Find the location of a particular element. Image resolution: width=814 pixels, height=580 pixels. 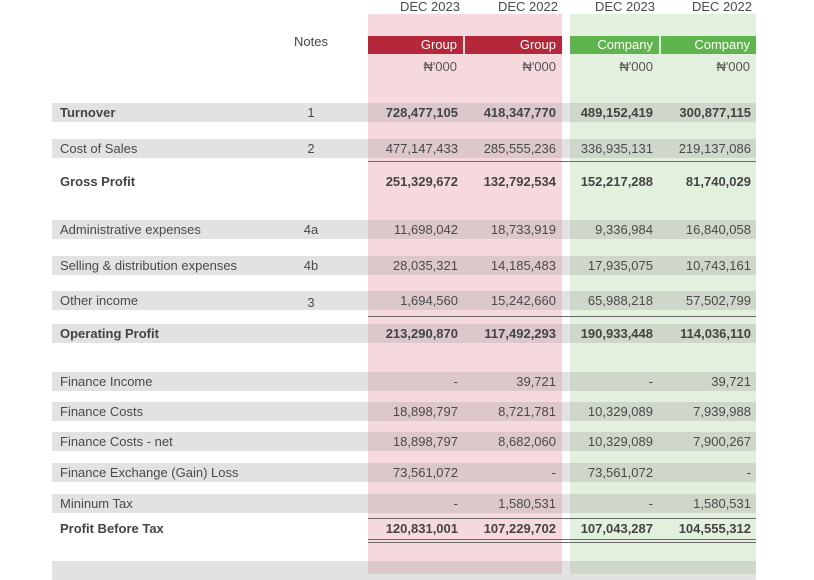

row-note: 4b is located at coordinates (311, 265).